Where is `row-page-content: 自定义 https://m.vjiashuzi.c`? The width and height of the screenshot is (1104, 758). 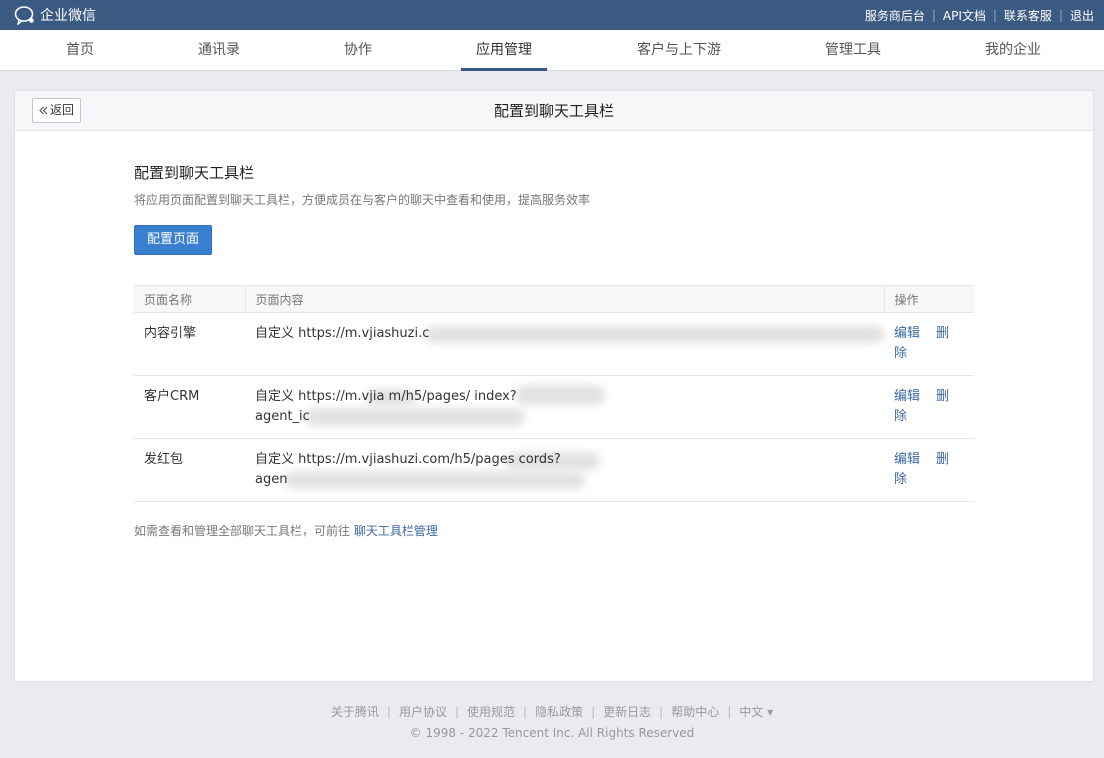
row-page-content: 自定义 https://m.vjiashuzi.c is located at coordinates (565, 344).